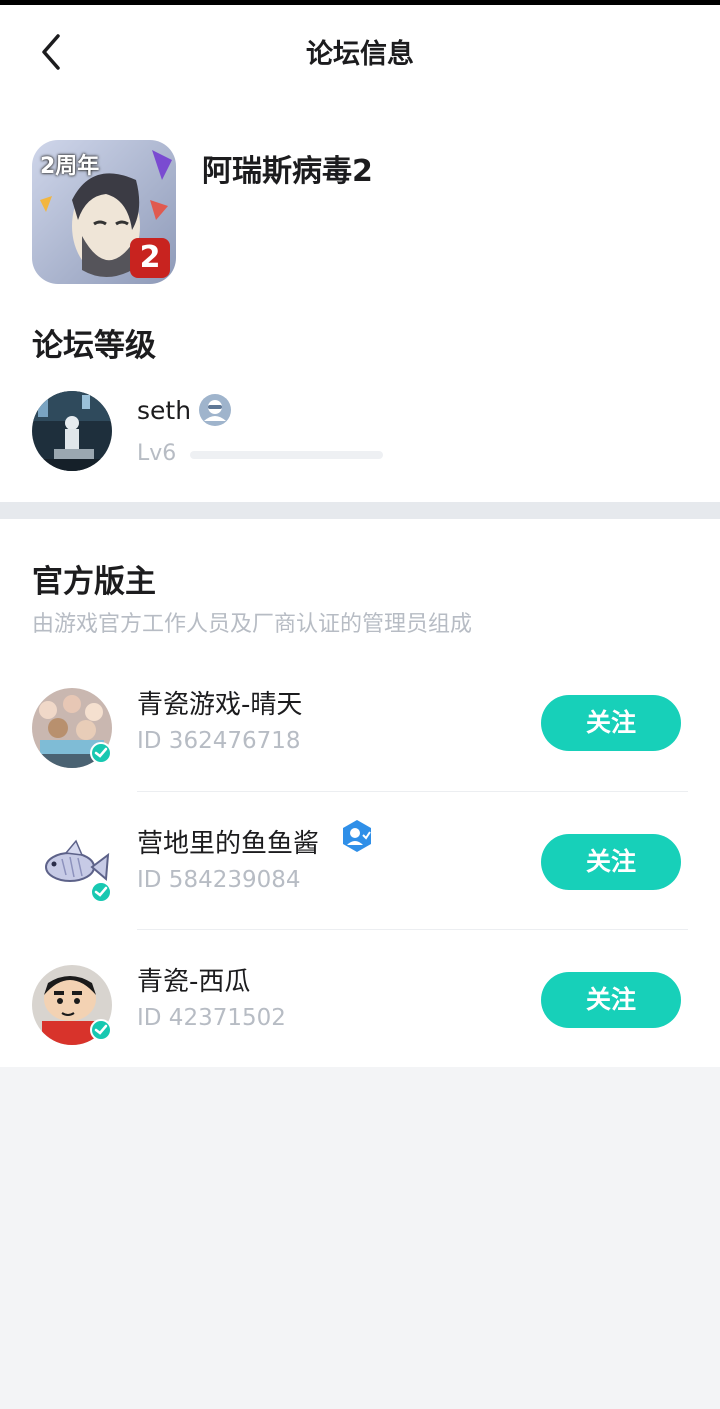 This screenshot has height=1409, width=720. Describe the element at coordinates (164, 410) in the screenshot. I see `user-name: seth` at that location.